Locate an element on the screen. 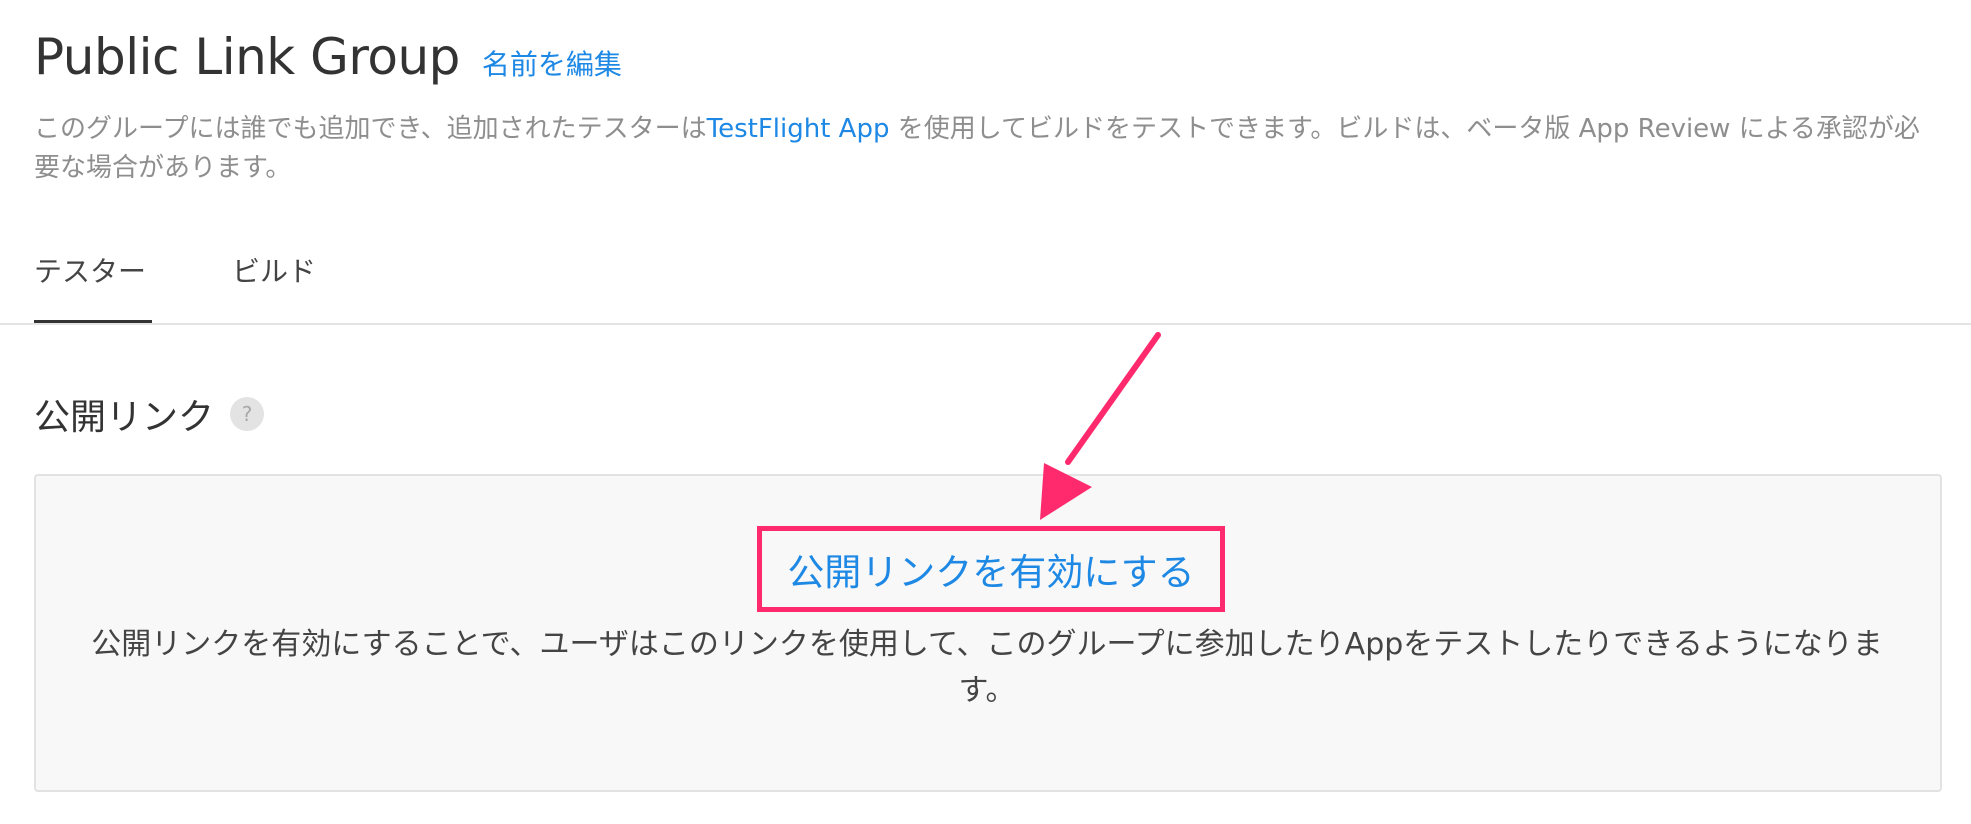  page-header: Public Link Group 名前を編集 is located at coordinates (328, 57).